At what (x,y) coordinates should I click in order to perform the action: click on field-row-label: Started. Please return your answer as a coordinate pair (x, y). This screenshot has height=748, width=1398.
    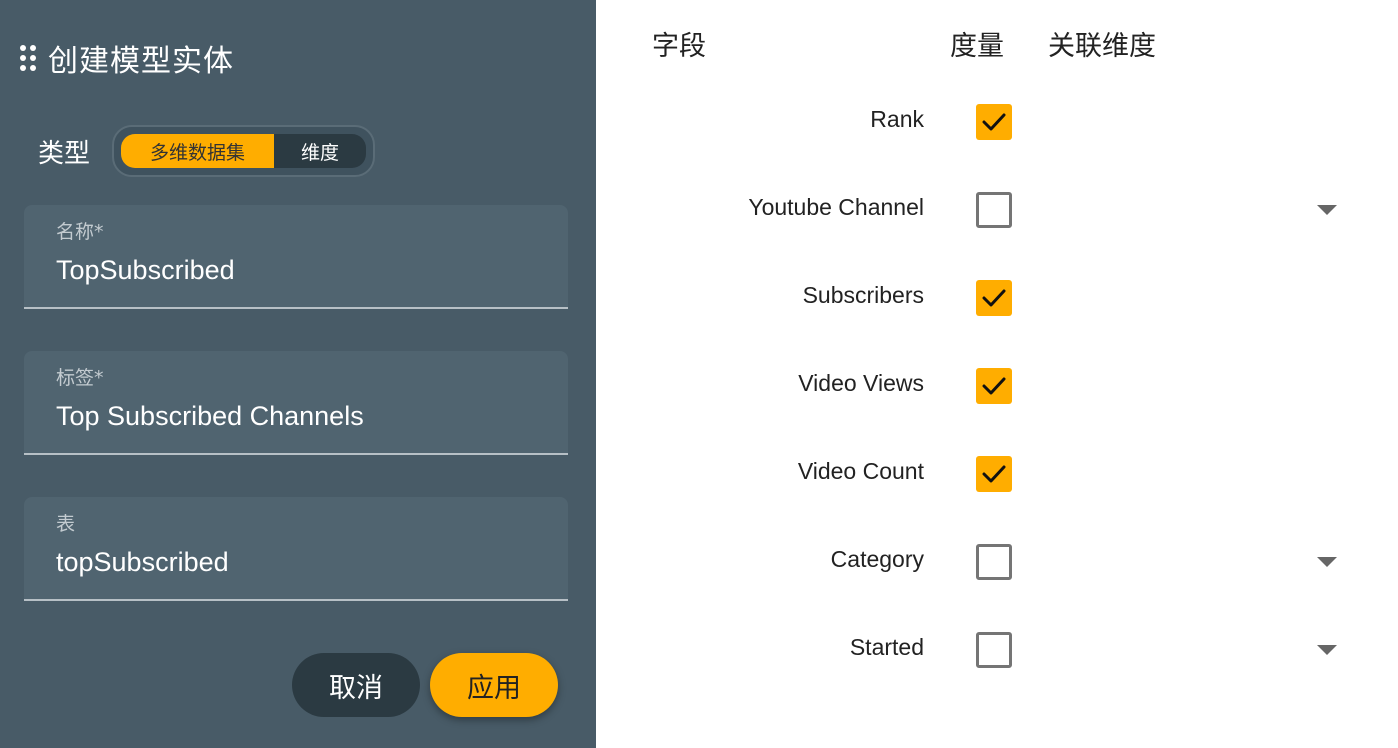
    Looking at the image, I should click on (886, 647).